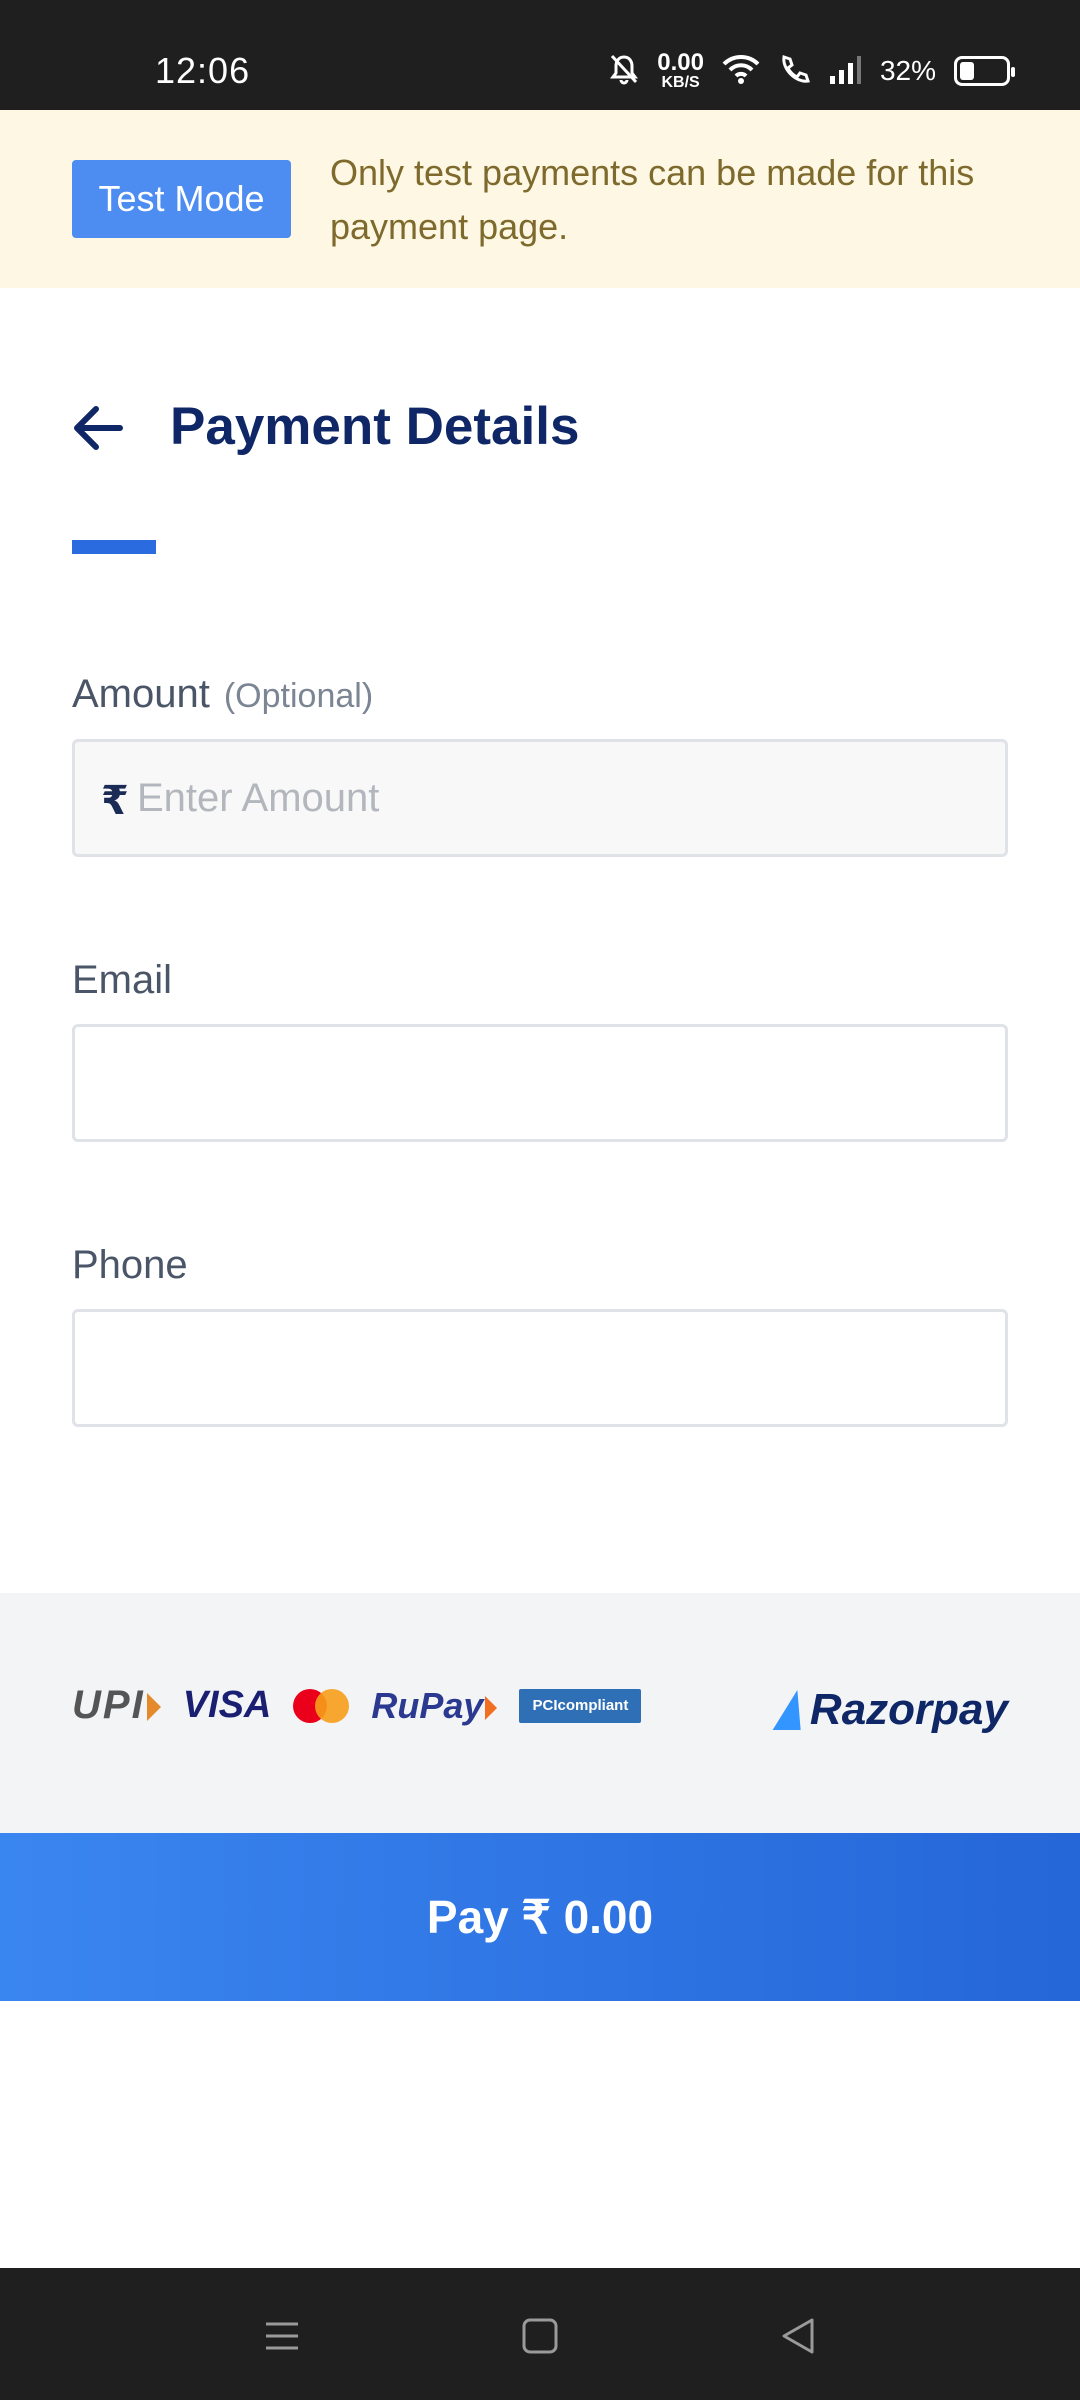 The image size is (1080, 2400). I want to click on payment-methods-row: UPI VISA RuPay PCIcompliant, so click(357, 1705).